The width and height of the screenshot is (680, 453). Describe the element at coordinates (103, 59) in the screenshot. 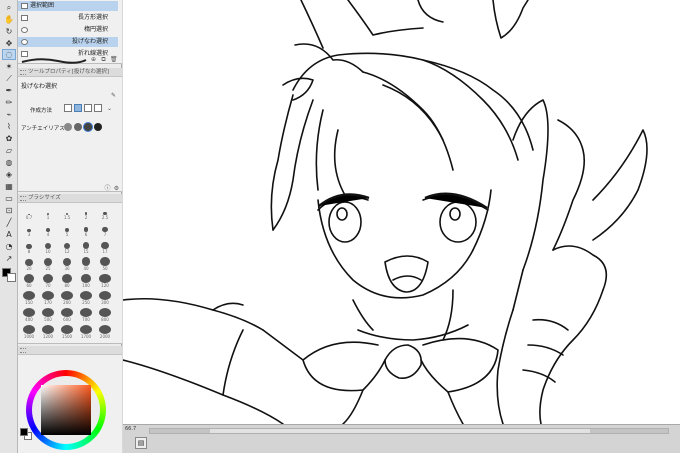

I see `copy-subtool-icon: ⧉` at that location.